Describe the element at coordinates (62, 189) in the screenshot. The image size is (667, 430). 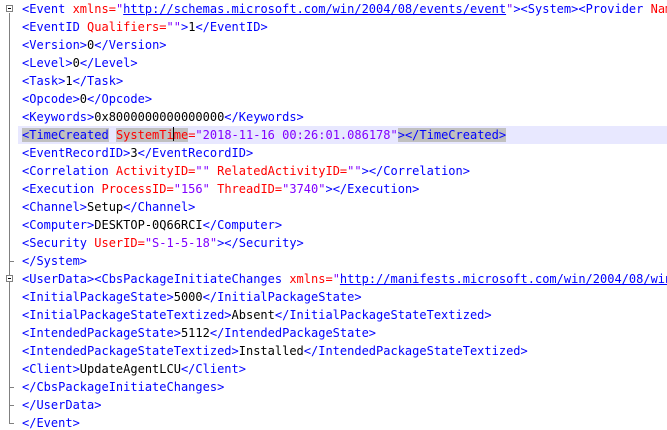
I see `code-token: <Execution` at that location.